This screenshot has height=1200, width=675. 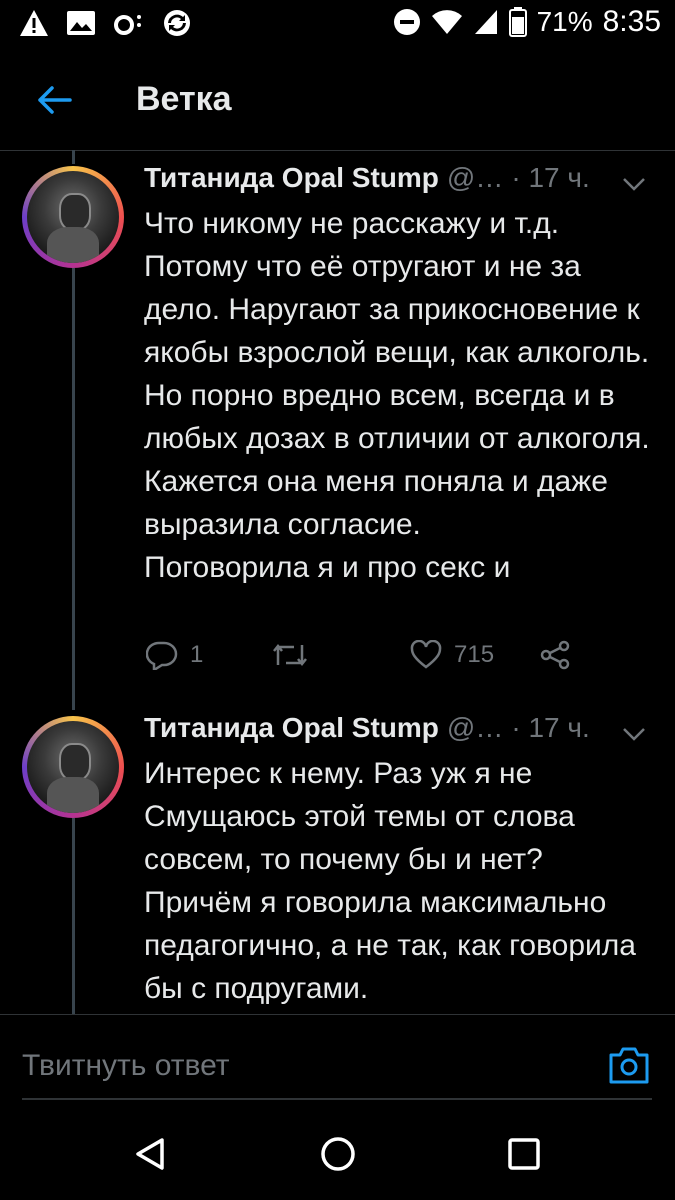 I want to click on signal-icon, so click(x=485, y=22).